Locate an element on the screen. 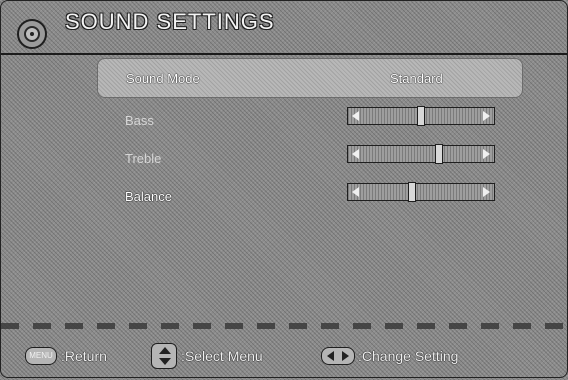 This screenshot has width=568, height=380. footer-divider is located at coordinates (284, 326).